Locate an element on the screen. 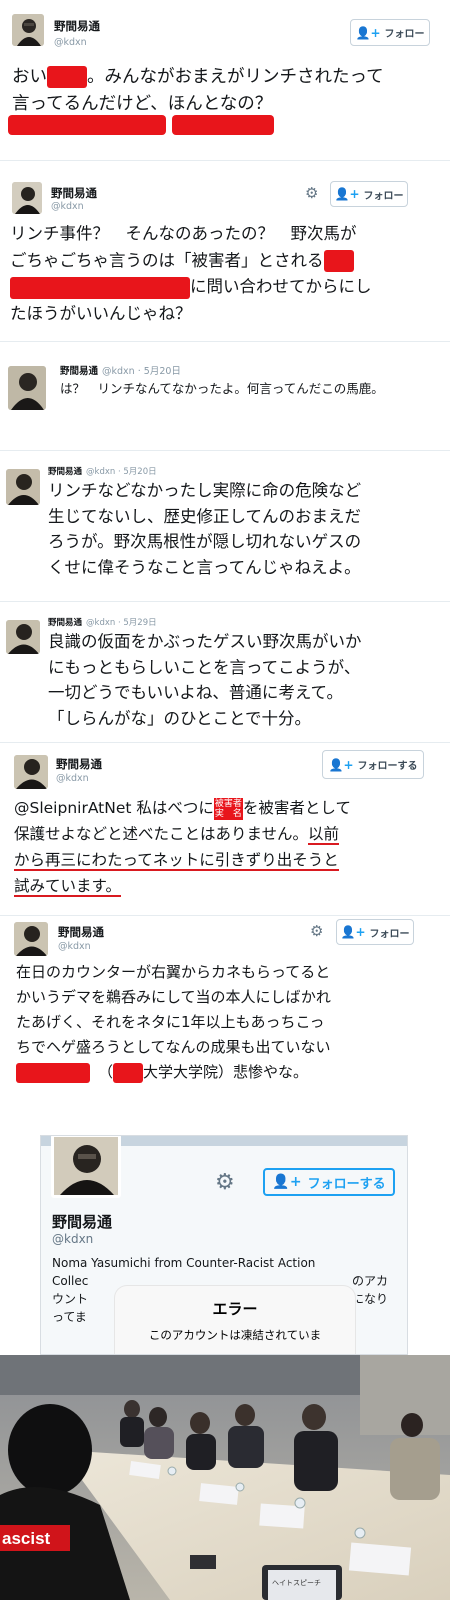  tweet-text-line: くせに偉そうなこと言ってんじゃねえよ。 is located at coordinates (204, 567).